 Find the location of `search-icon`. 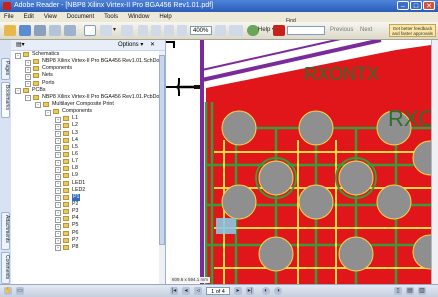

search-icon is located at coordinates (70, 30).